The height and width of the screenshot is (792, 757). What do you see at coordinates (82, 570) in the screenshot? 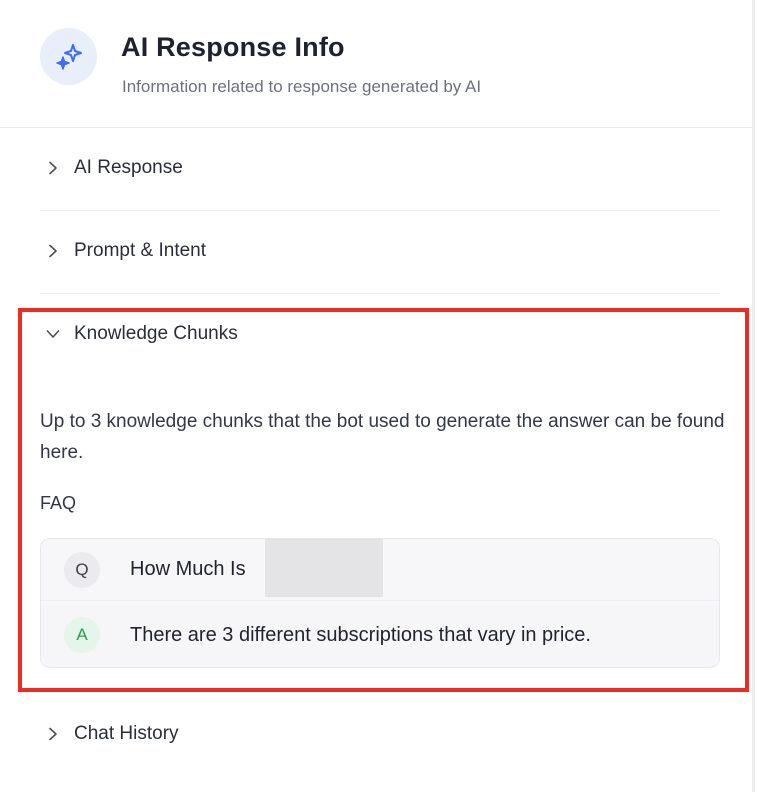
I see `question-badge: Q` at bounding box center [82, 570].